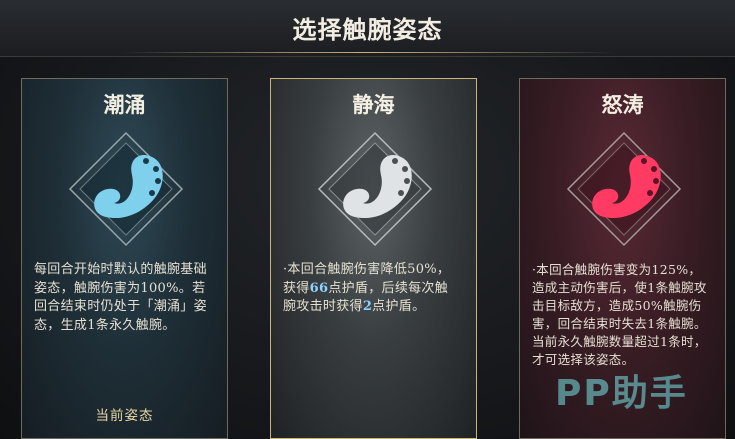 This screenshot has width=735, height=439. I want to click on card-title: 静海, so click(373, 104).